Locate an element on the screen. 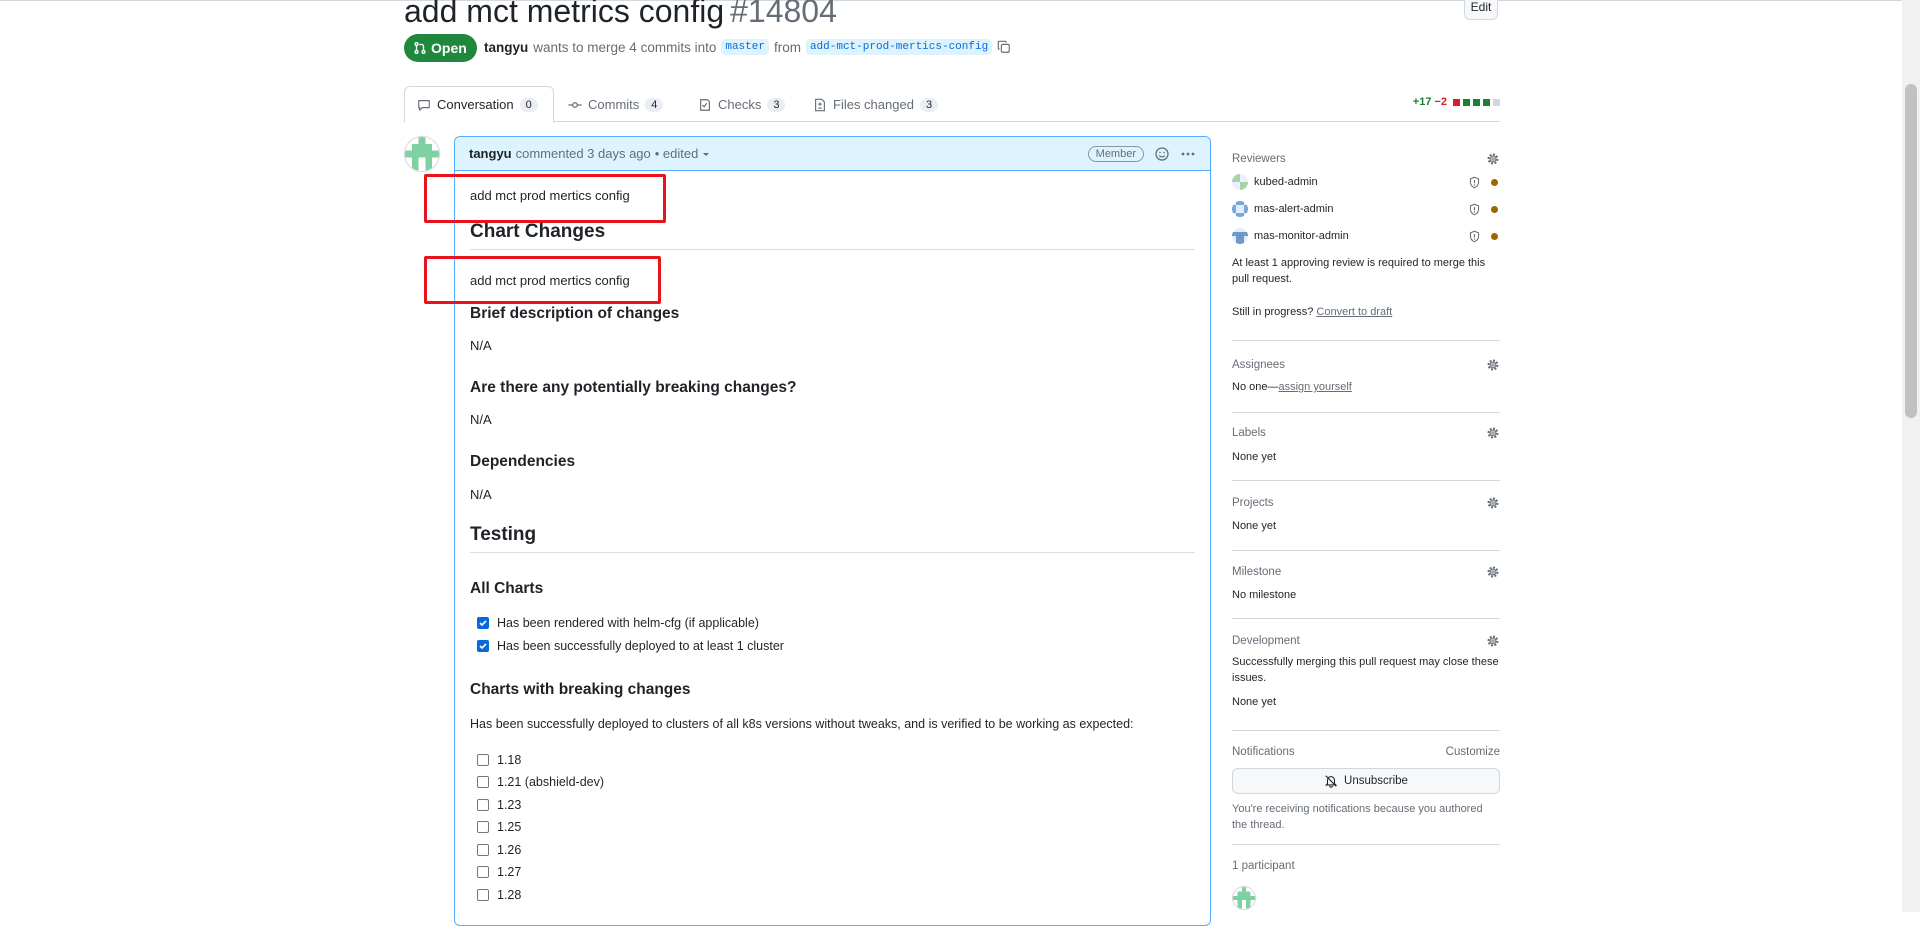  tab-commits: Commits 4 is located at coordinates (615, 104).